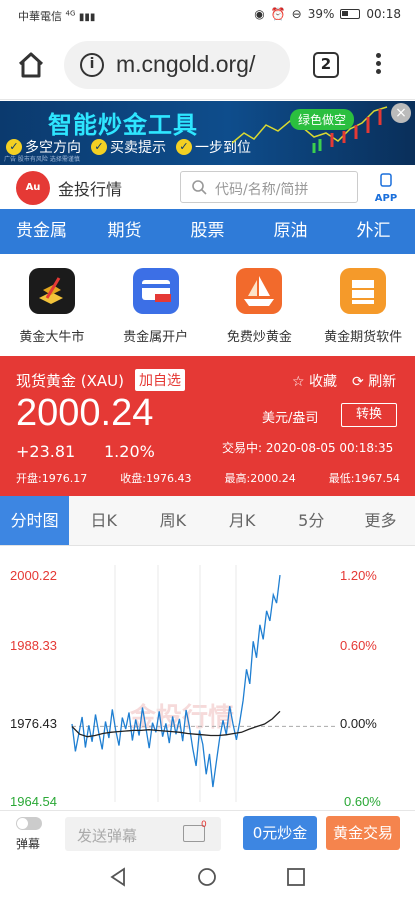  I want to click on overflow-menu-button, so click(378, 65).